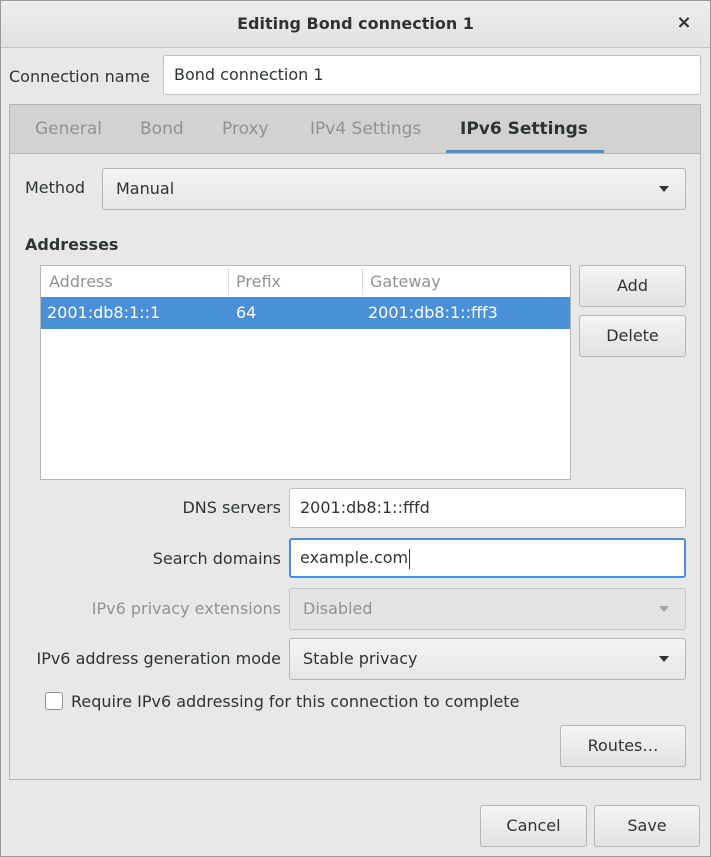  Describe the element at coordinates (533, 826) in the screenshot. I see `cancel-button: Cancel` at that location.